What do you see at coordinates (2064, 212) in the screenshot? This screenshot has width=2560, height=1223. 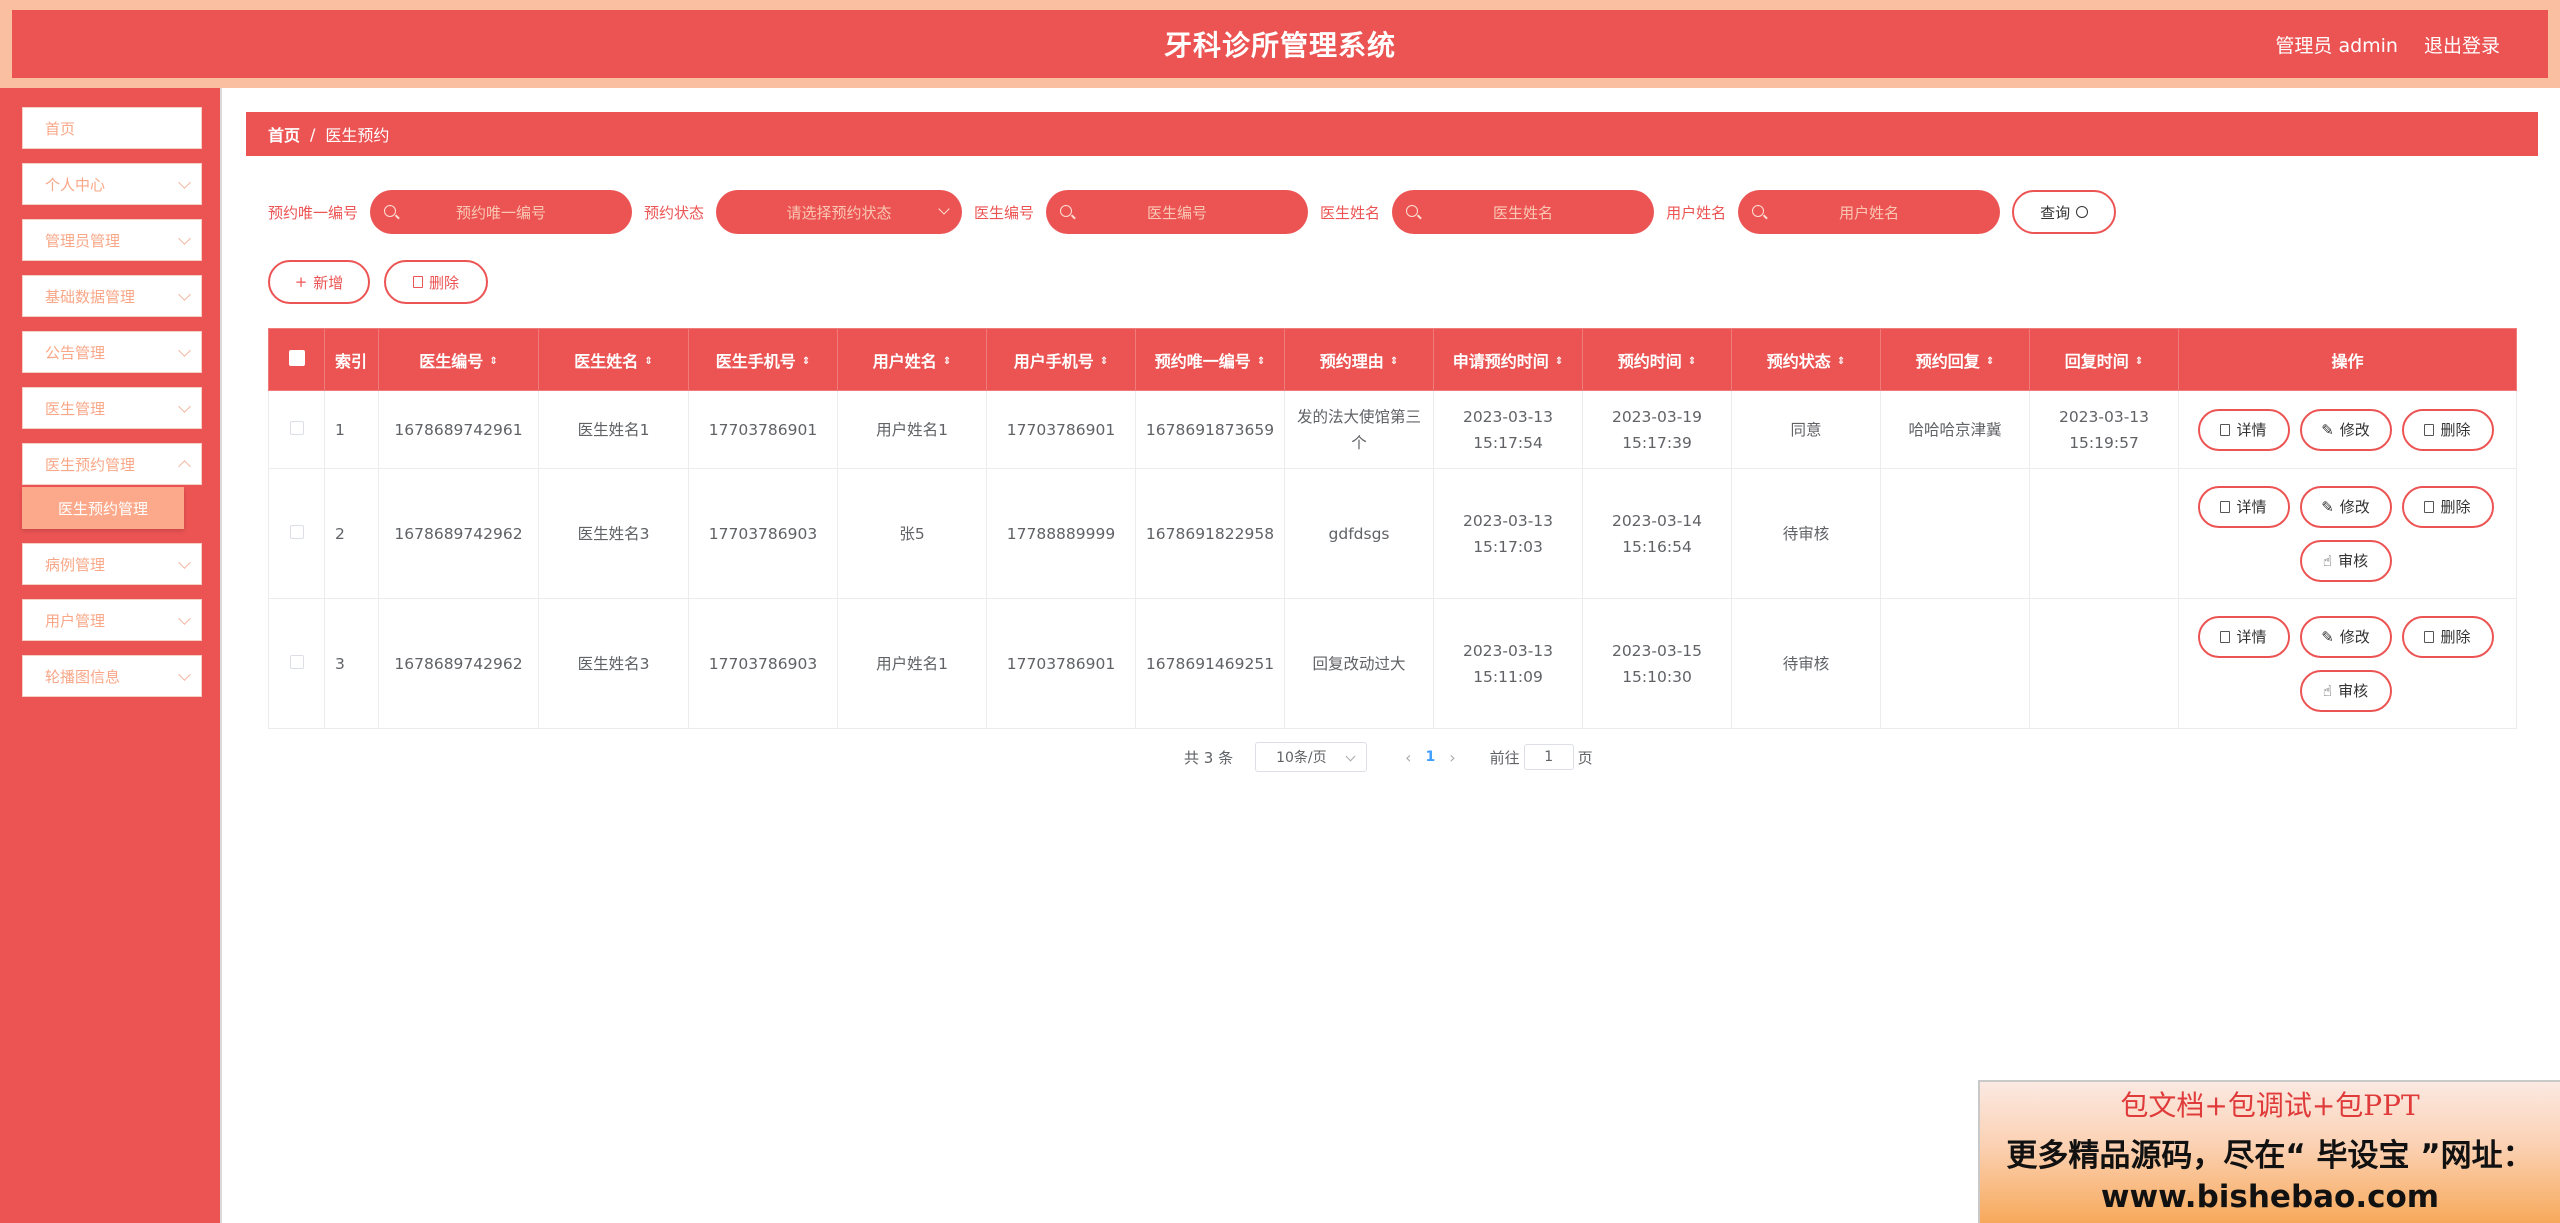 I see `query-button: 查询` at bounding box center [2064, 212].